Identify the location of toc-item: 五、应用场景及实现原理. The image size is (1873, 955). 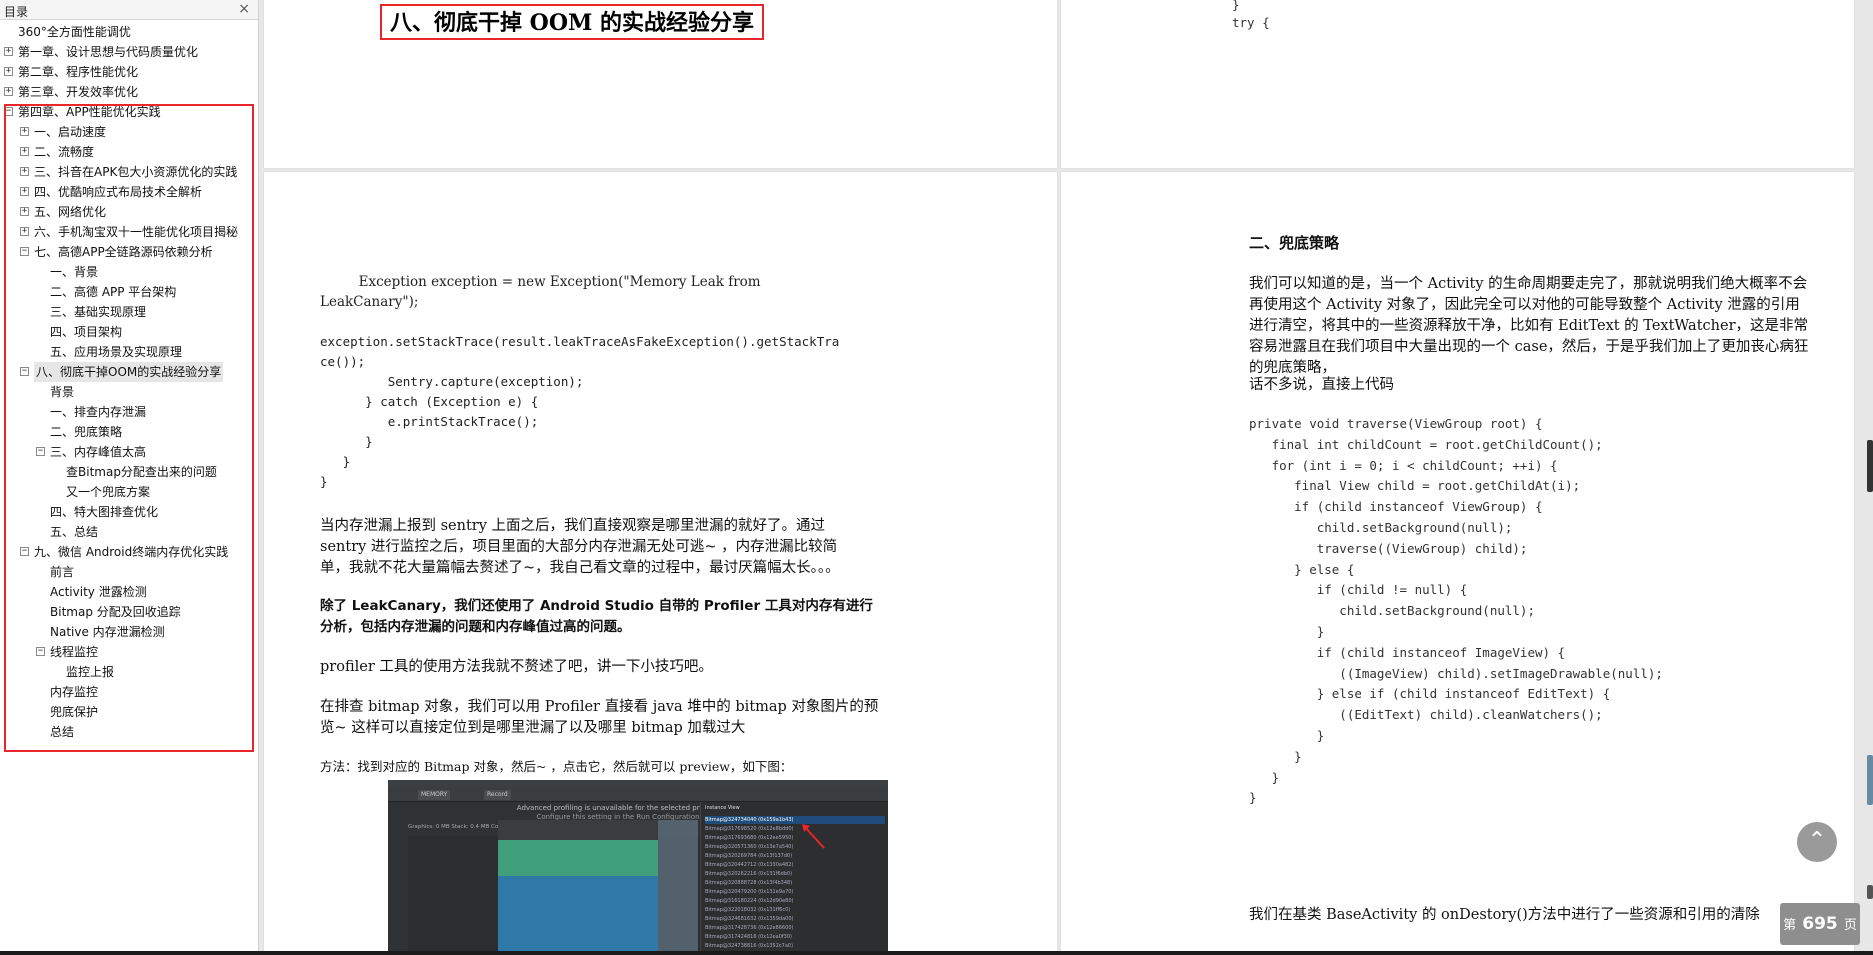
(129, 352).